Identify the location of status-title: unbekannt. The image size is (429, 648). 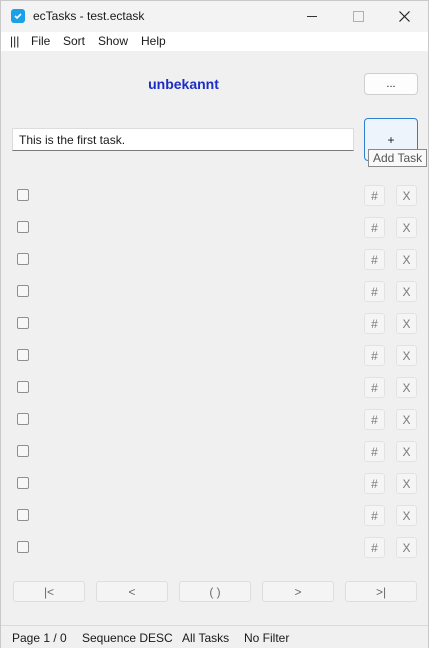
(183, 84).